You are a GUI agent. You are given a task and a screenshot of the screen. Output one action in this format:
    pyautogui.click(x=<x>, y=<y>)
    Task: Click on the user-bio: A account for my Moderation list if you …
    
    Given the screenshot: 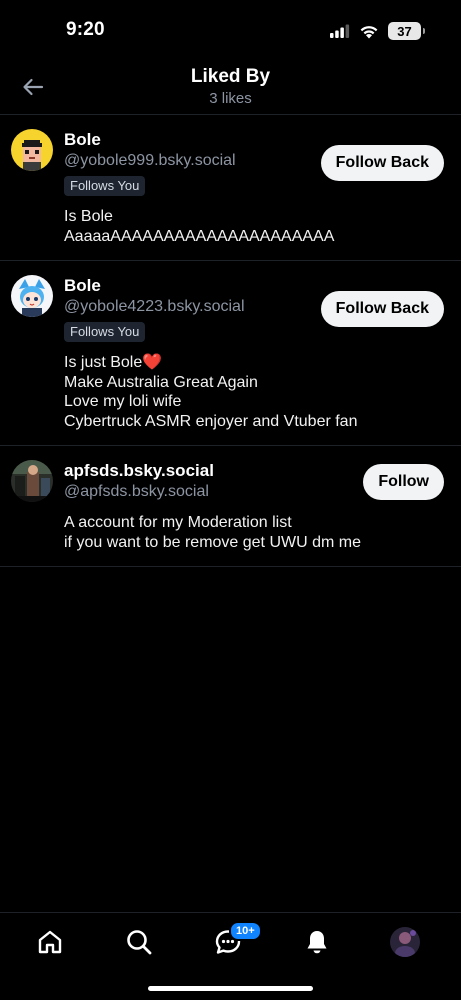 What is the action you would take?
    pyautogui.click(x=212, y=532)
    